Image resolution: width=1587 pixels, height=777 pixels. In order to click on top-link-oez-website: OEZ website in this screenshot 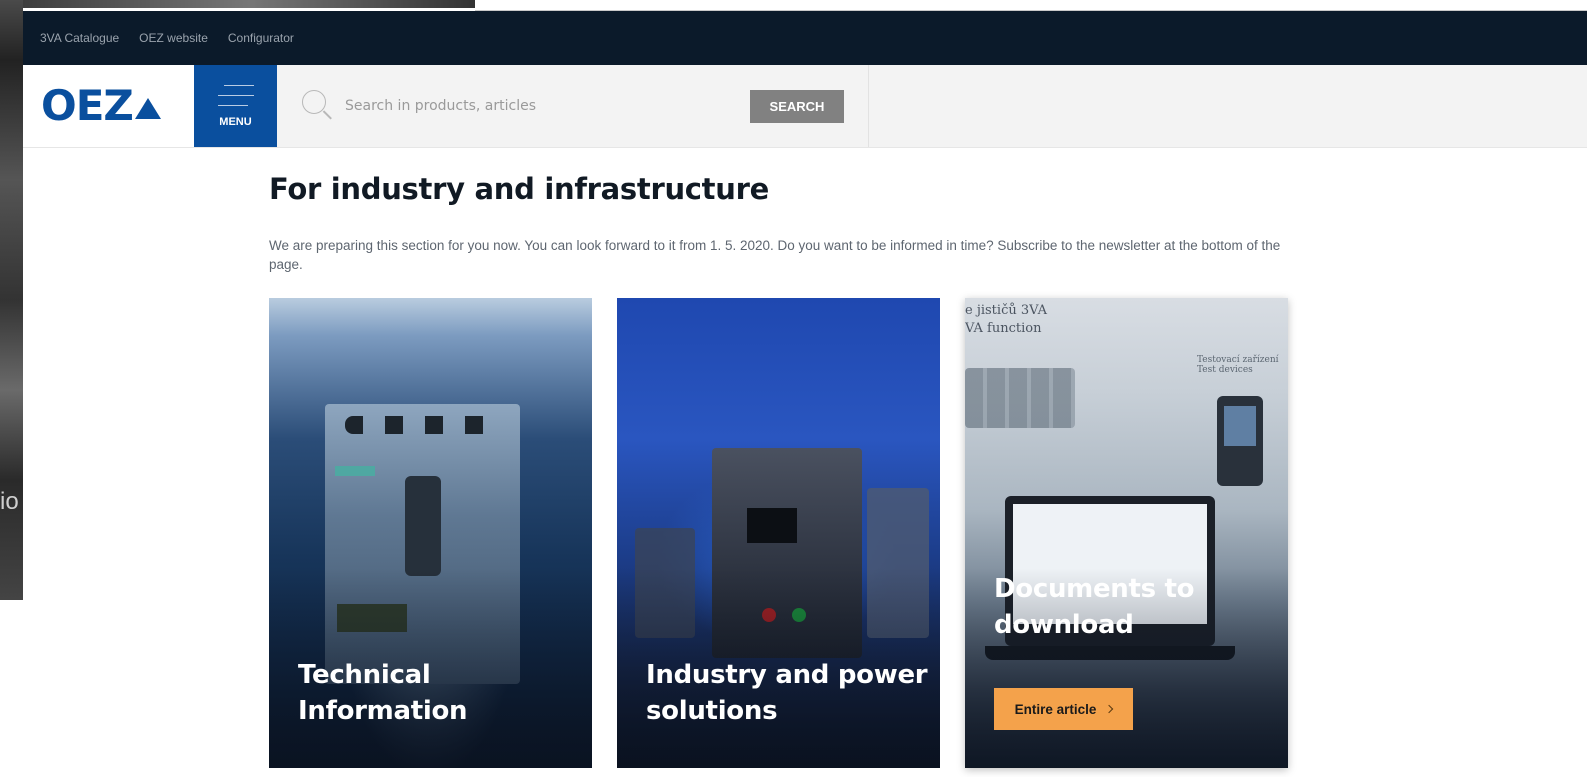, I will do `click(173, 38)`.